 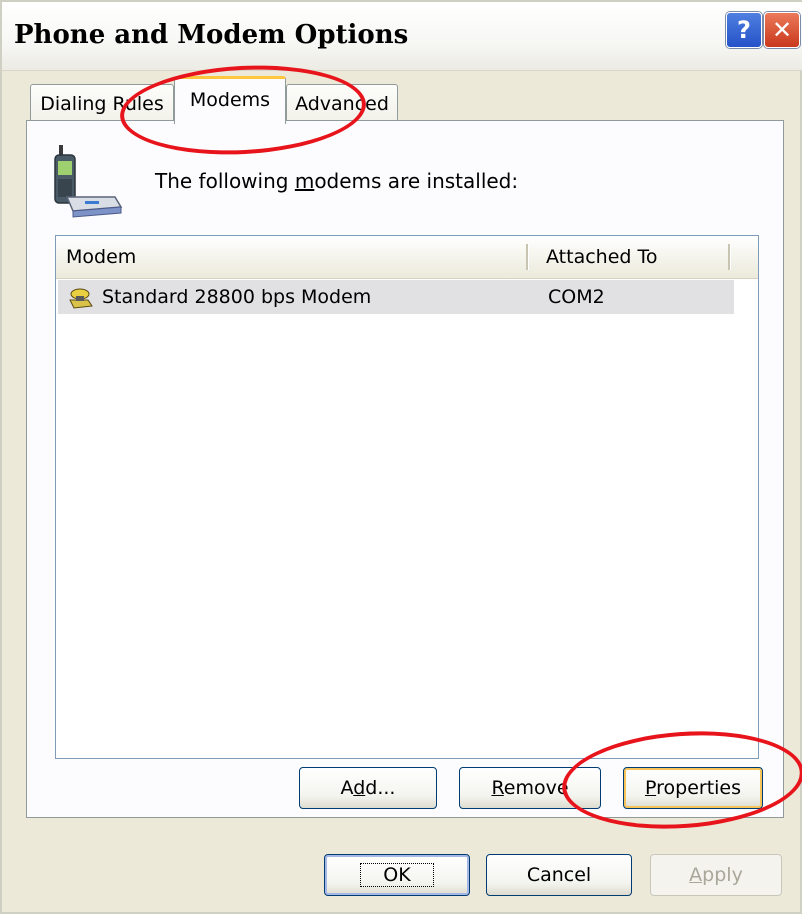 I want to click on phone-modem-icon, so click(x=88, y=181).